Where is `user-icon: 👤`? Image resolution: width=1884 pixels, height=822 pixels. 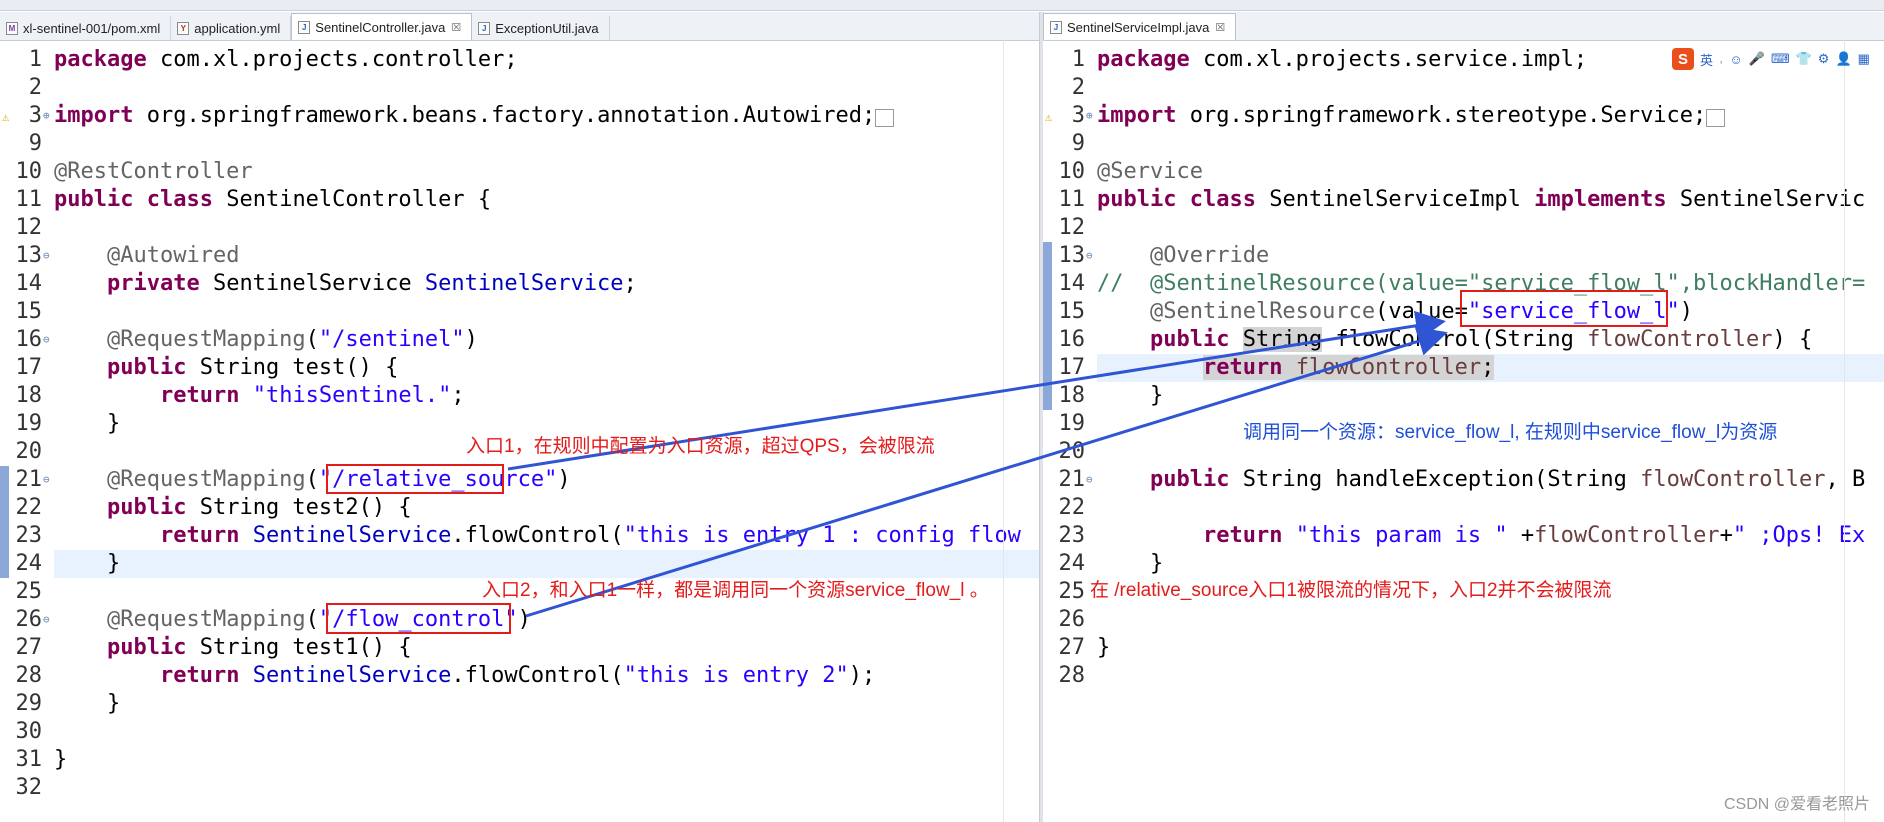
user-icon: 👤 is located at coordinates (1843, 59).